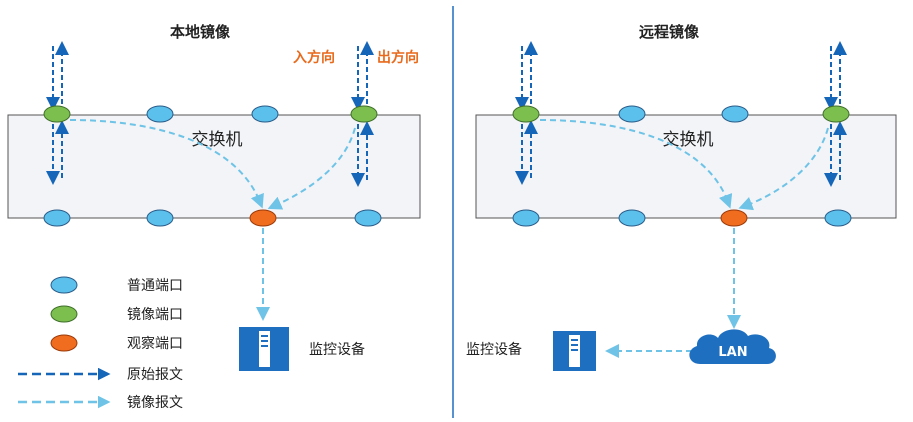 This screenshot has height=422, width=913. I want to click on in-direction-label: 入方向, so click(314, 57).